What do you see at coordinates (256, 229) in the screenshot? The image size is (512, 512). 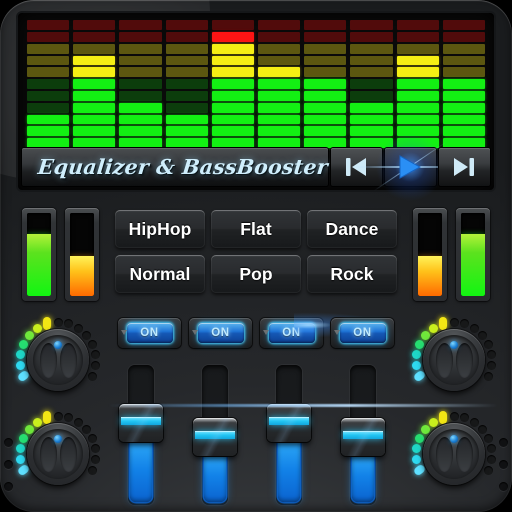 I see `preset-button-flat: Flat` at bounding box center [256, 229].